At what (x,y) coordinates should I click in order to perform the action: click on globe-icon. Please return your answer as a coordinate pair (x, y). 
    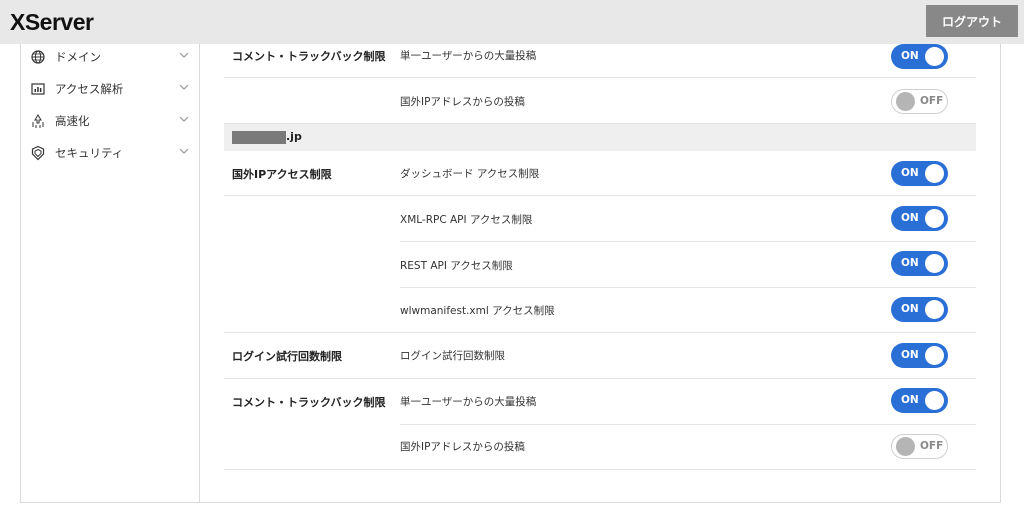
    Looking at the image, I should click on (38, 57).